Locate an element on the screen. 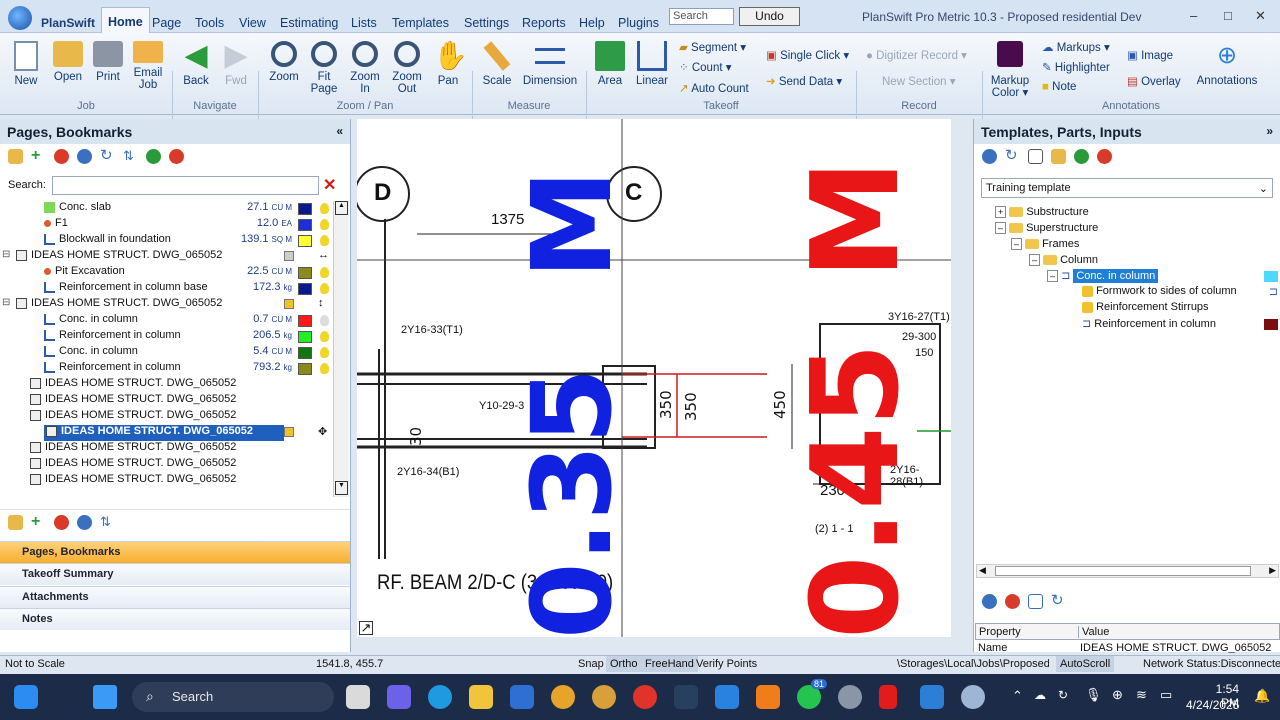  menu-view: View is located at coordinates (252, 23).